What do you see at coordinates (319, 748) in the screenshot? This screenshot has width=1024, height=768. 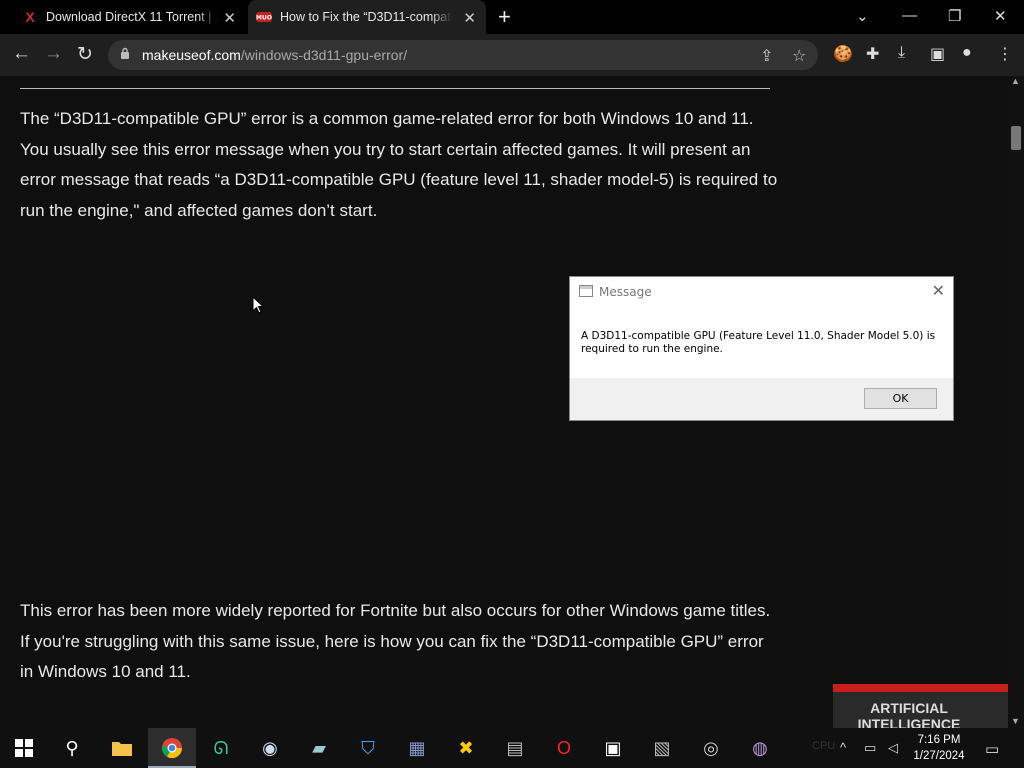 I see `app-tablet-icon: ▰` at bounding box center [319, 748].